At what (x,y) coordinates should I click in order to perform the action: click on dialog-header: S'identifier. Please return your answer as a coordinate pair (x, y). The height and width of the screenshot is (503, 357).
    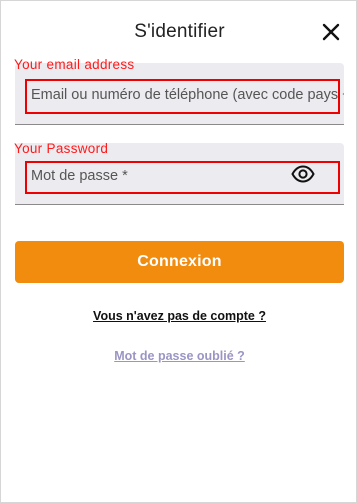
    Looking at the image, I should click on (179, 32).